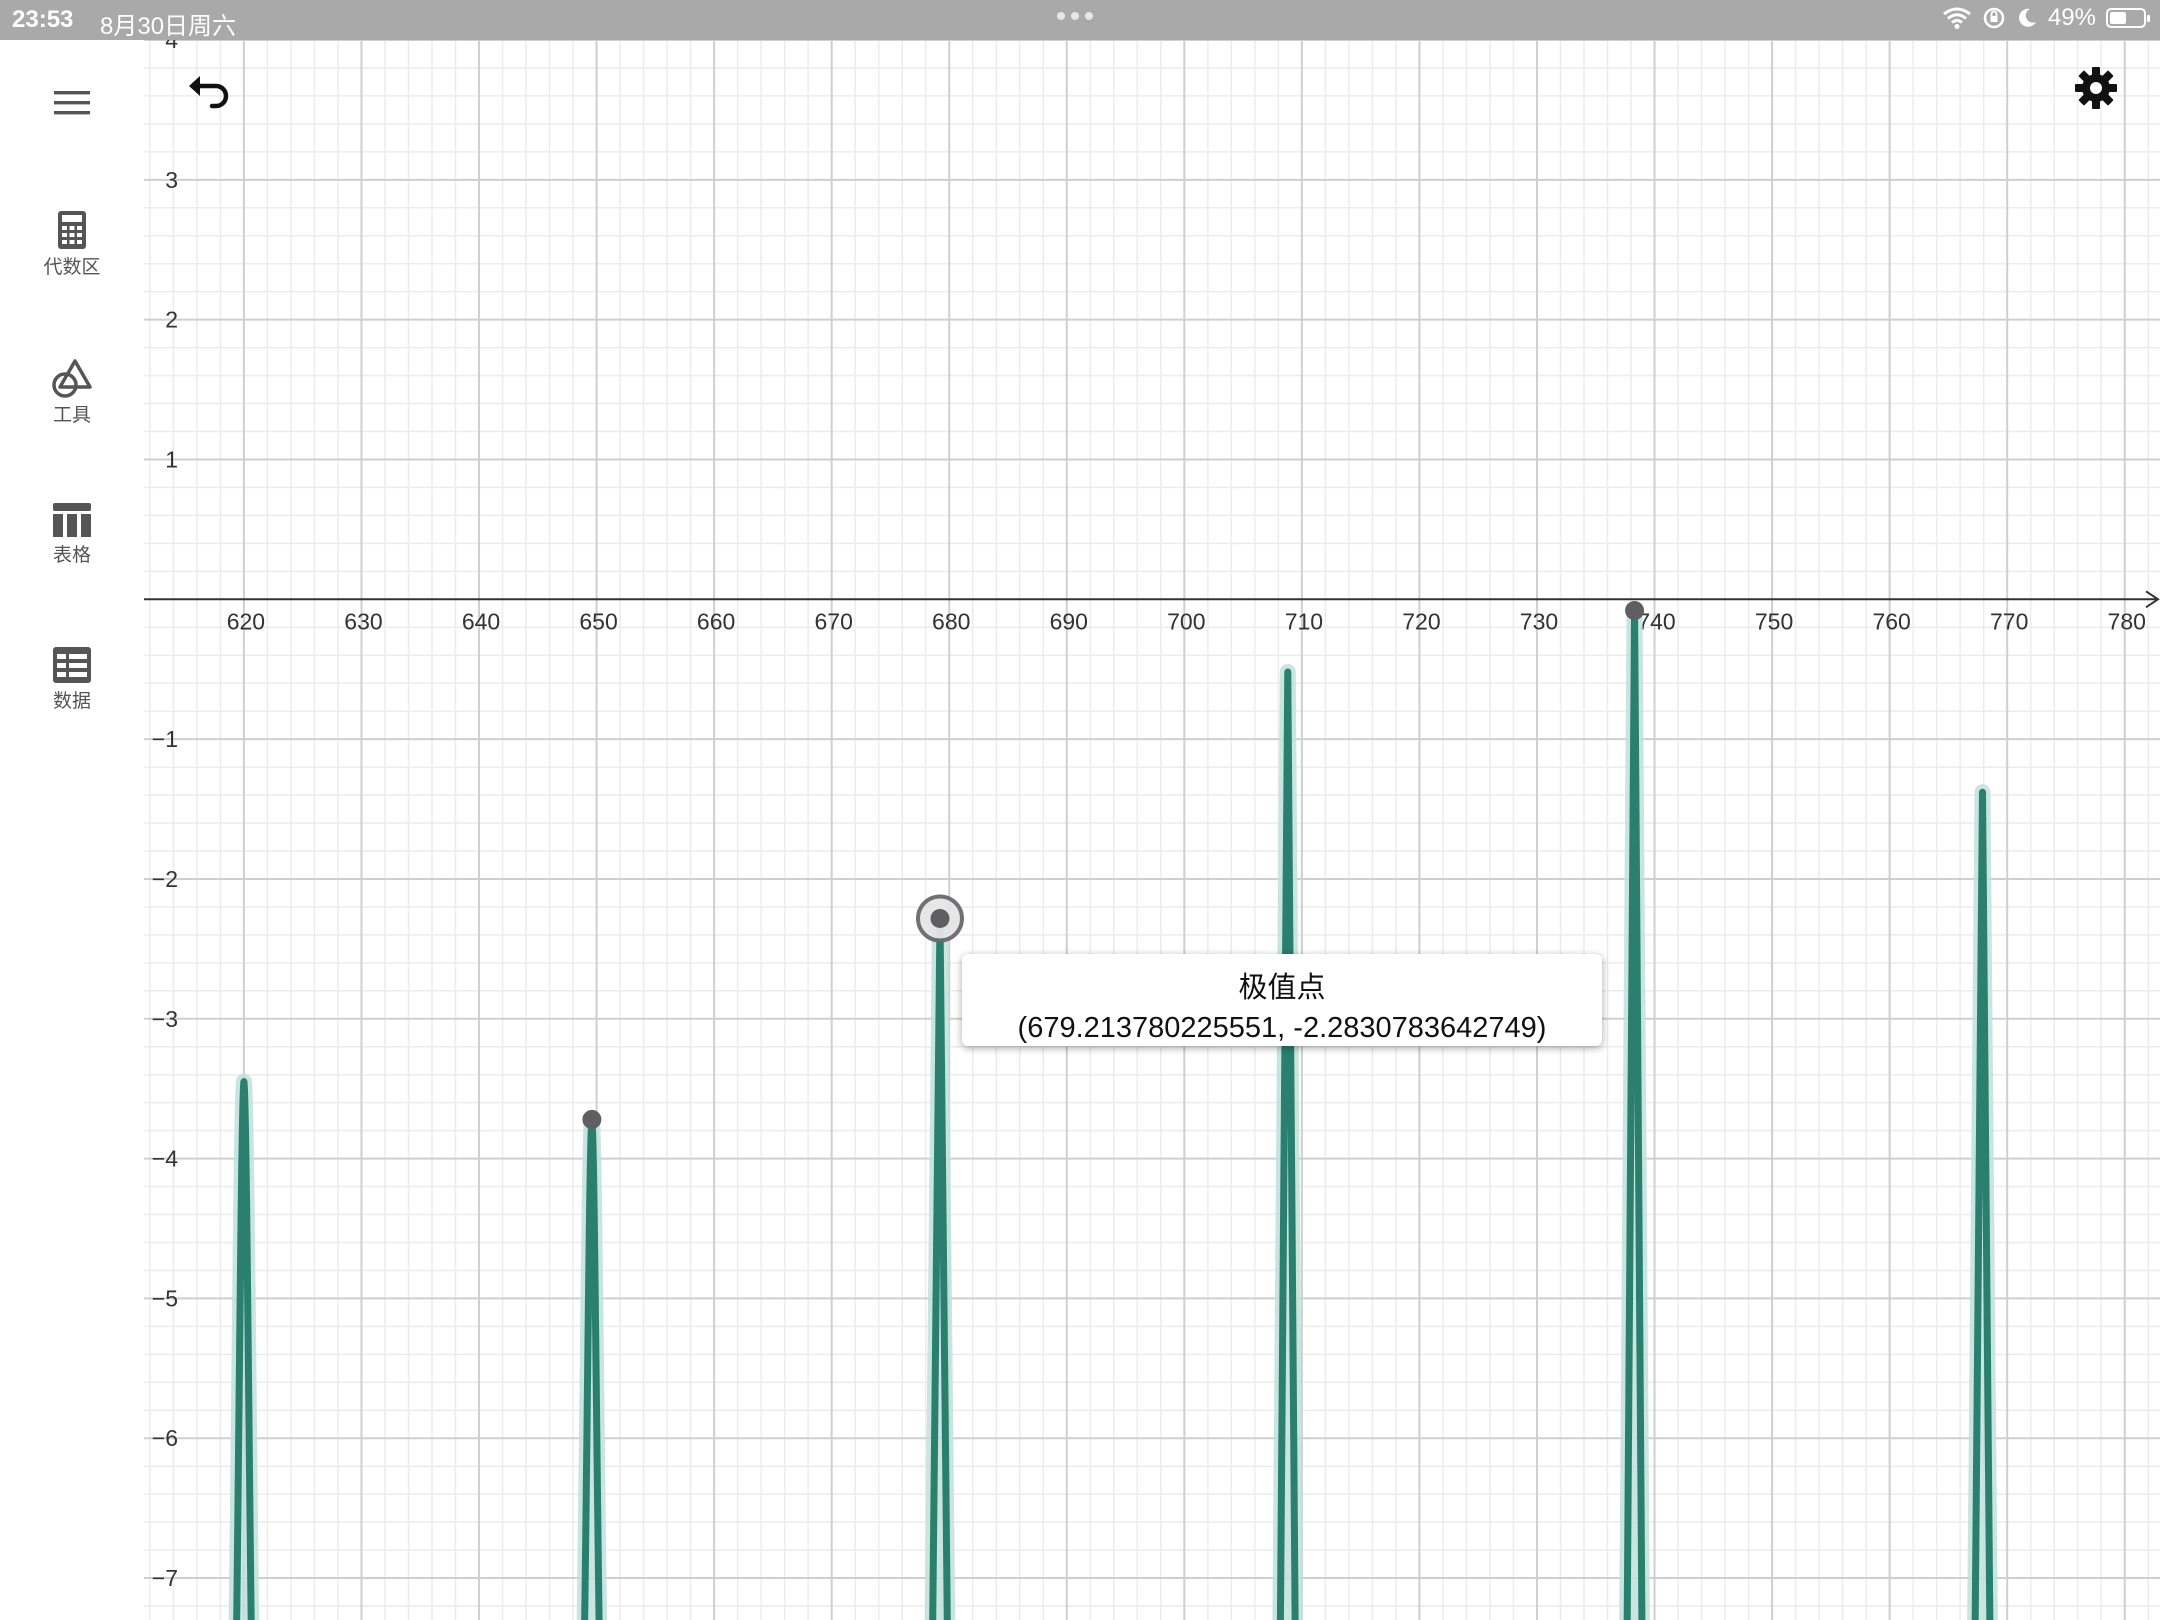 The width and height of the screenshot is (2160, 1620). I want to click on x-tick-label: 640, so click(481, 621).